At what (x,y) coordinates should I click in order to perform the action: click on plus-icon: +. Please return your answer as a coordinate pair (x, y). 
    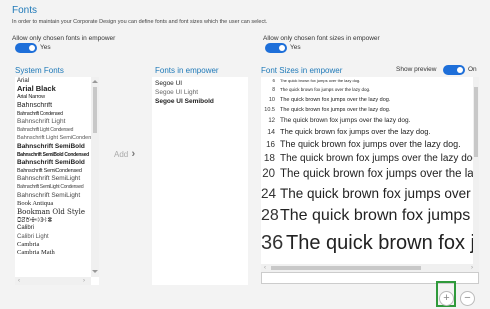
    Looking at the image, I should click on (446, 298).